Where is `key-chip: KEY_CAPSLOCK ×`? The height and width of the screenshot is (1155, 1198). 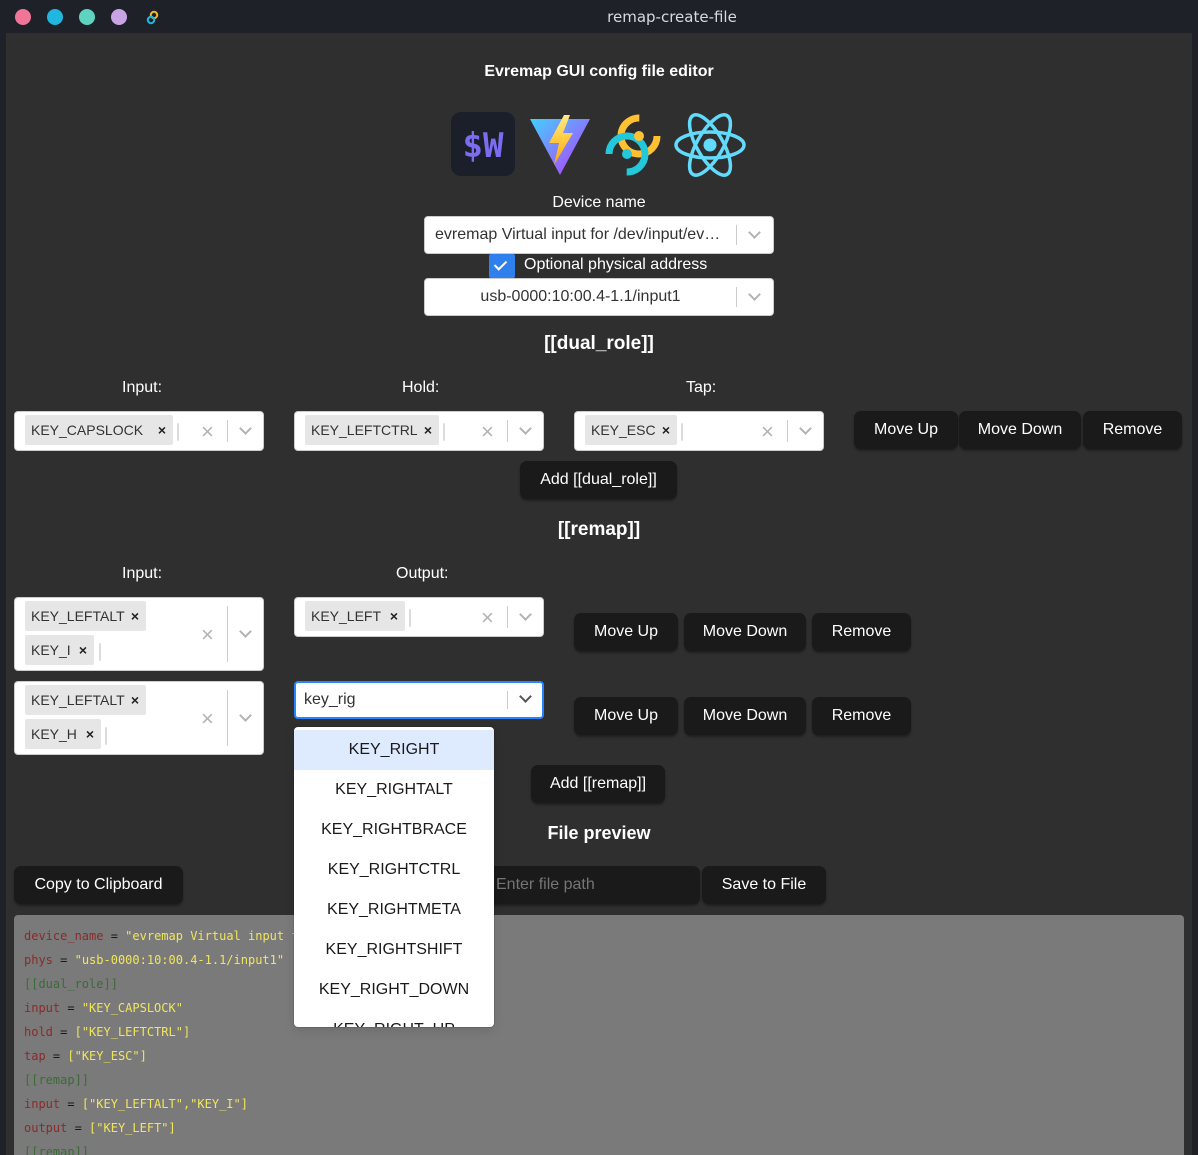 key-chip: KEY_CAPSLOCK × is located at coordinates (99, 430).